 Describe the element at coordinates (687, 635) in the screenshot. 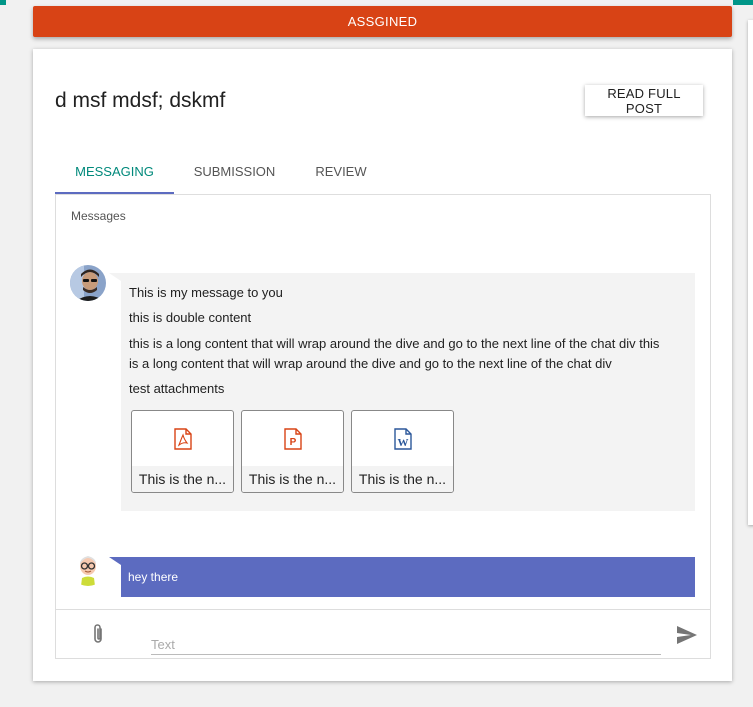

I see `send-icon` at that location.